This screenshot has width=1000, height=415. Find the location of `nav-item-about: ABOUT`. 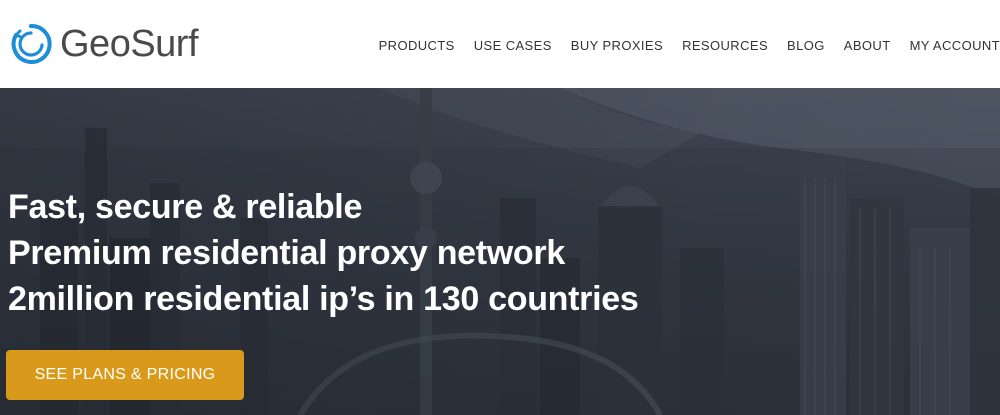

nav-item-about: ABOUT is located at coordinates (867, 45).